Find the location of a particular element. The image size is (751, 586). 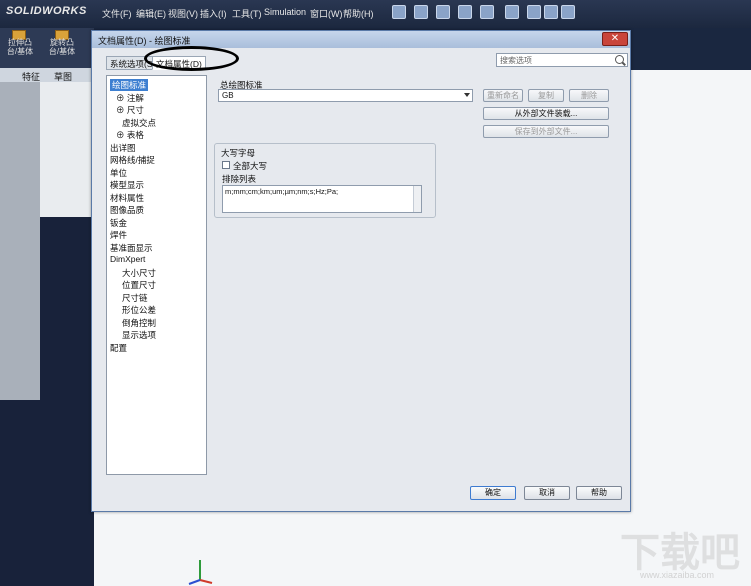

tree-item-label: 倒角控制 is located at coordinates (139, 322).